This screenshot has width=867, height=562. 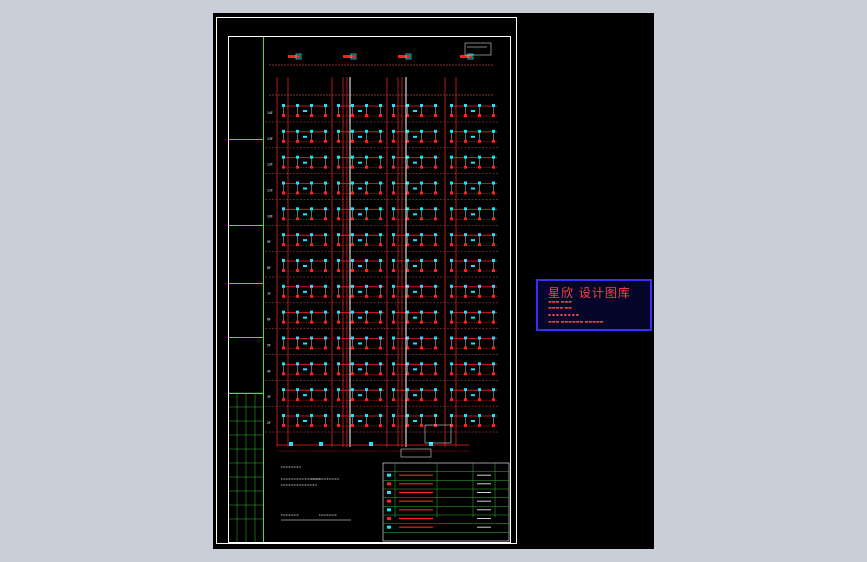 What do you see at coordinates (478, 49) in the screenshot?
I see `top-equipment-box` at bounding box center [478, 49].